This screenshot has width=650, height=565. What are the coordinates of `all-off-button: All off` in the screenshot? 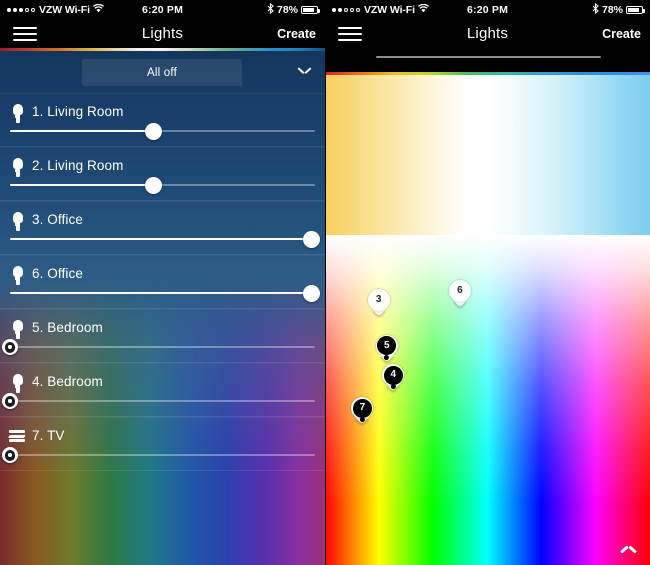 It's located at (162, 72).